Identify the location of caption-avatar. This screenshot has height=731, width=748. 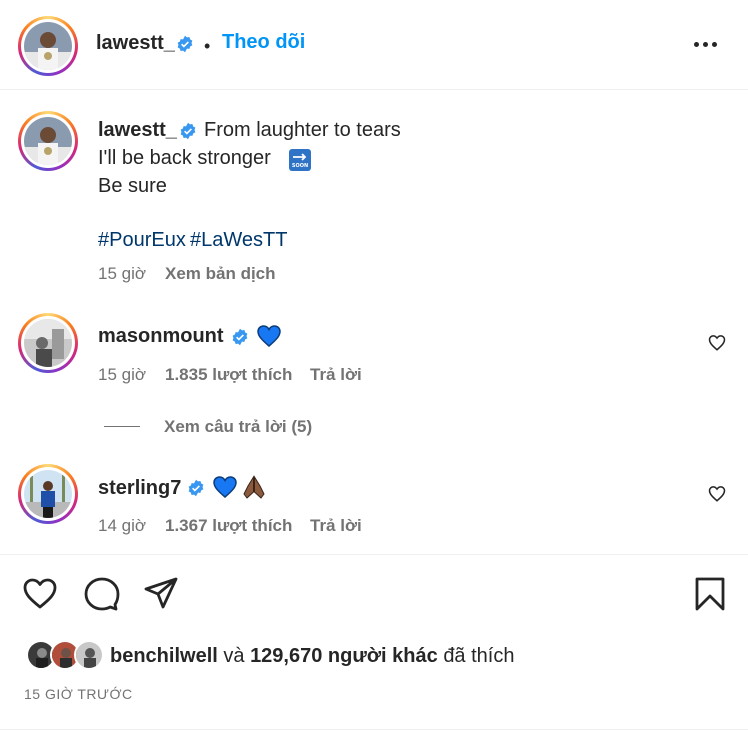
(48, 141).